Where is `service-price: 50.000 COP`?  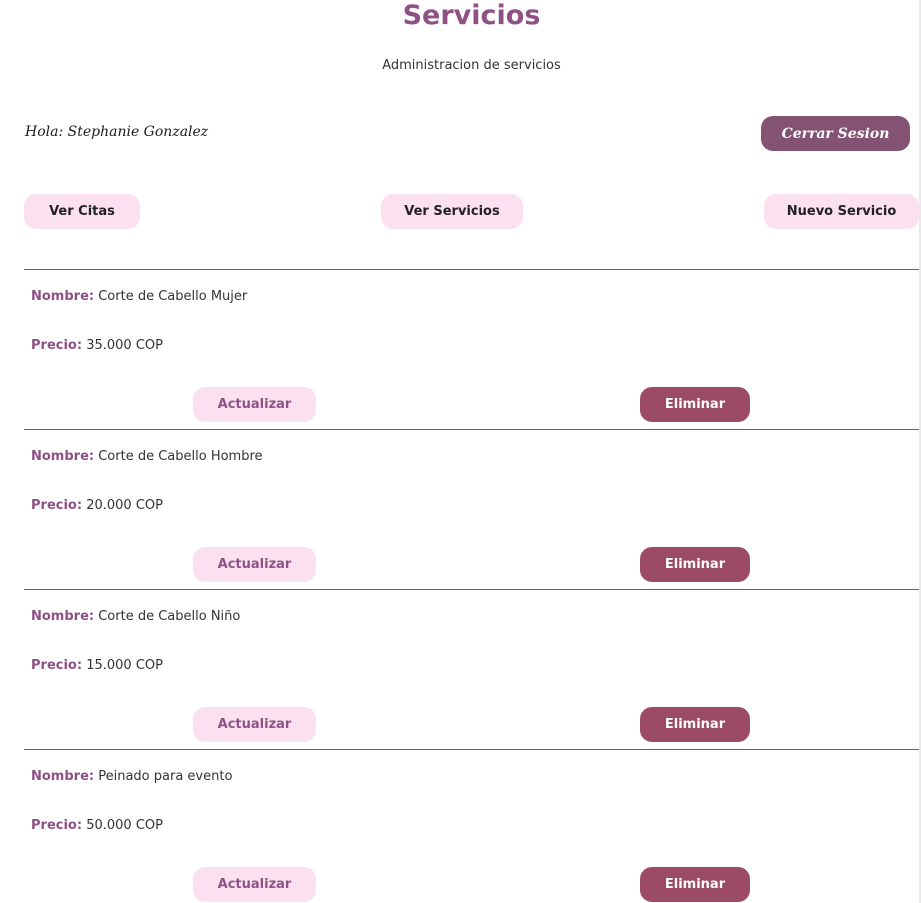
service-price: 50.000 COP is located at coordinates (124, 825).